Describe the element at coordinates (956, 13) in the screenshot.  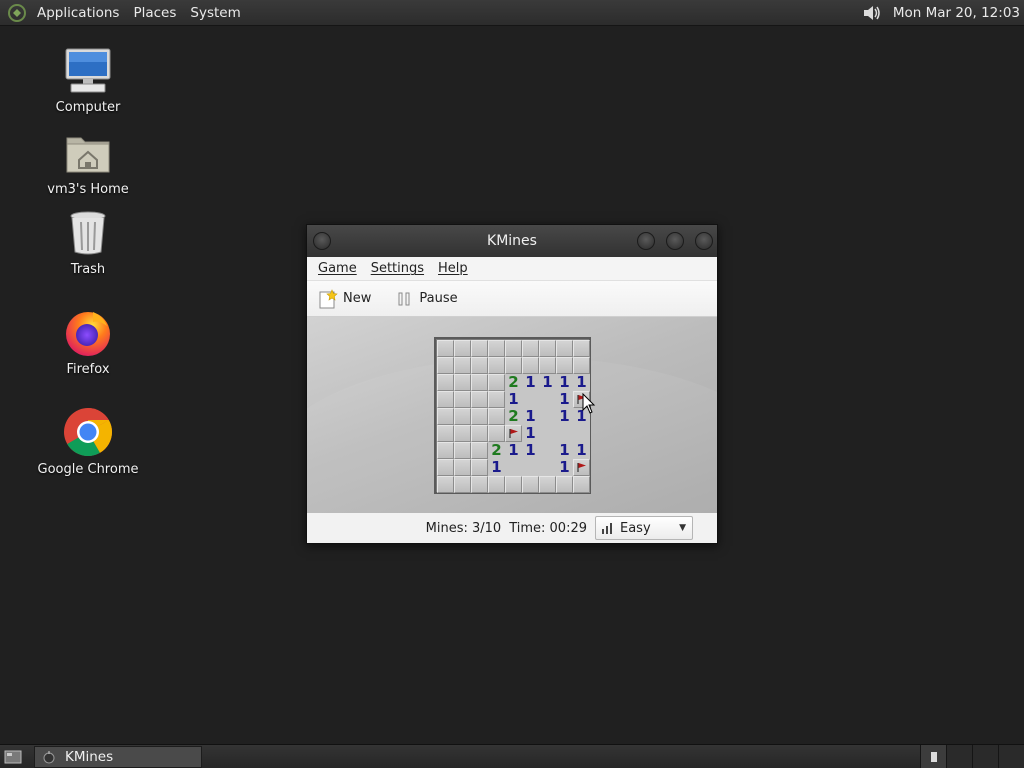
I see `clock: Mon Mar 20, 12:03` at that location.